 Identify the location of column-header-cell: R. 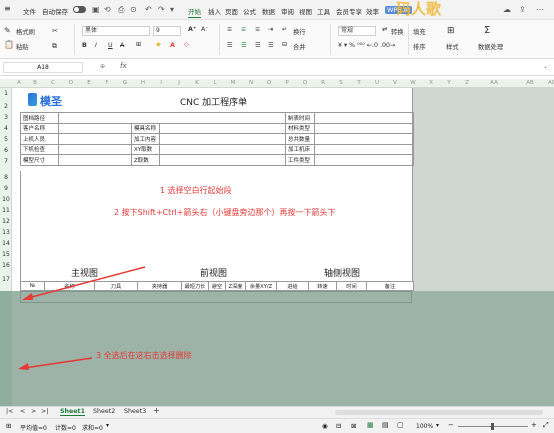
(323, 83).